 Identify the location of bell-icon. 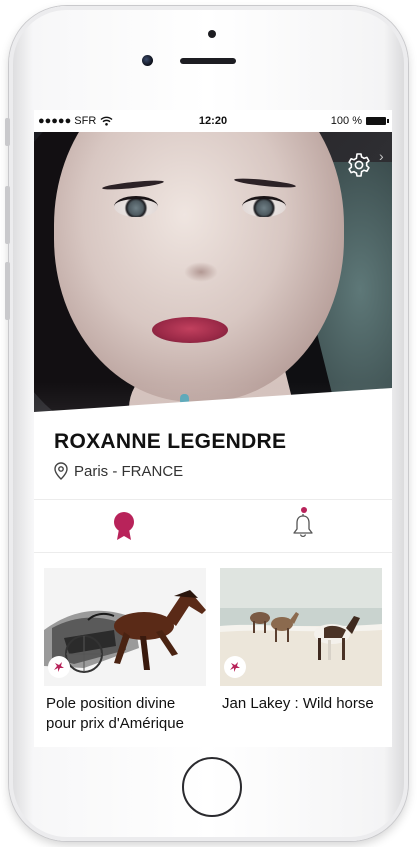
(302, 526).